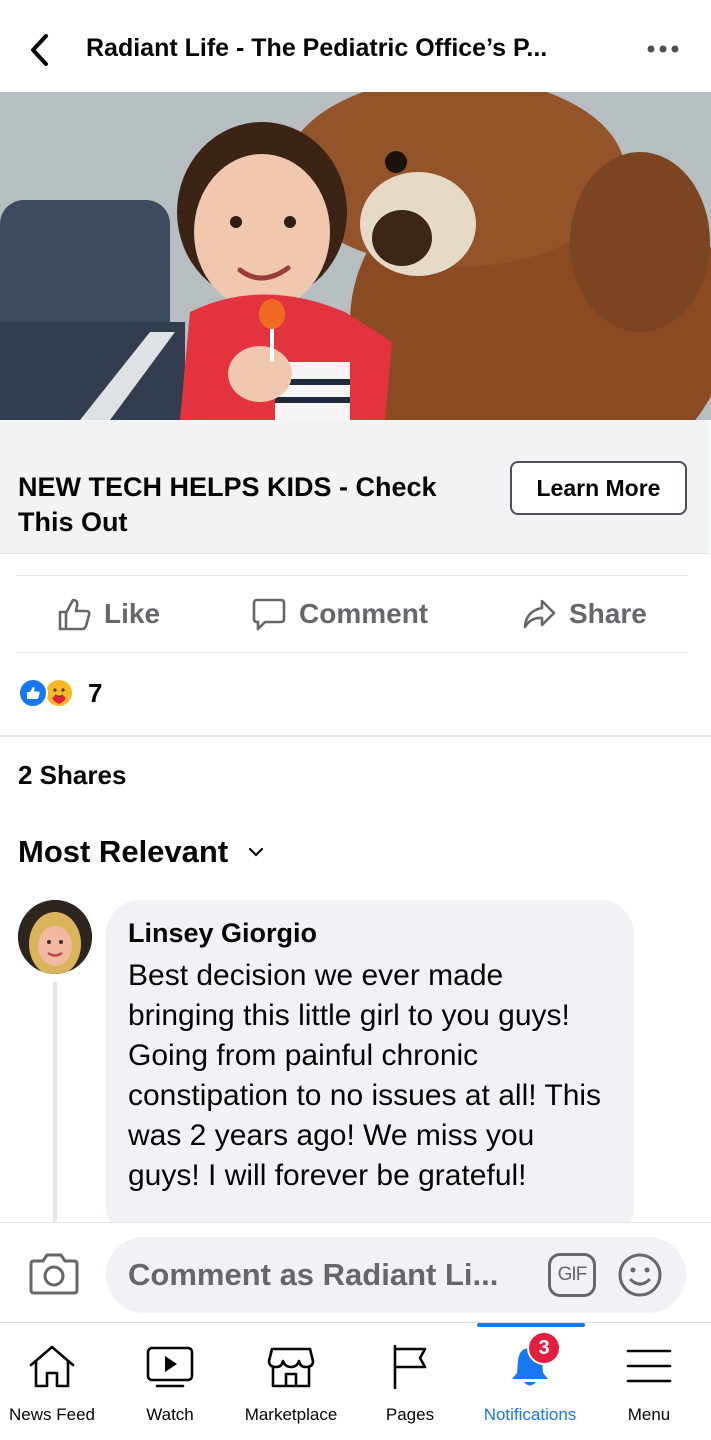 Image resolution: width=711 pixels, height=1440 pixels. Describe the element at coordinates (72, 775) in the screenshot. I see `shares-count: 2 Shares` at that location.